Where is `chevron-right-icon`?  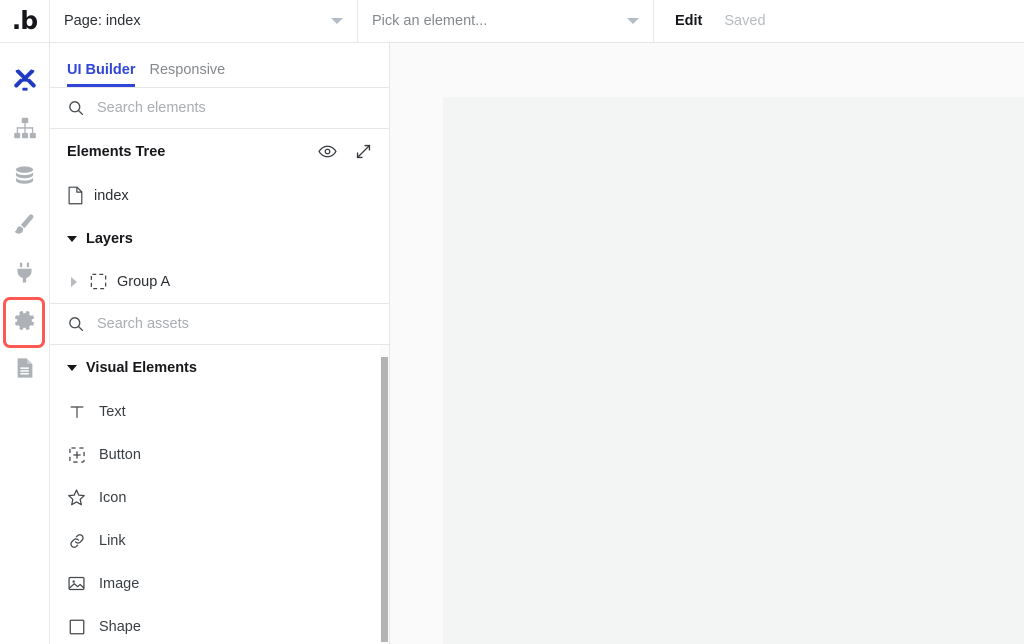
chevron-right-icon is located at coordinates (74, 281).